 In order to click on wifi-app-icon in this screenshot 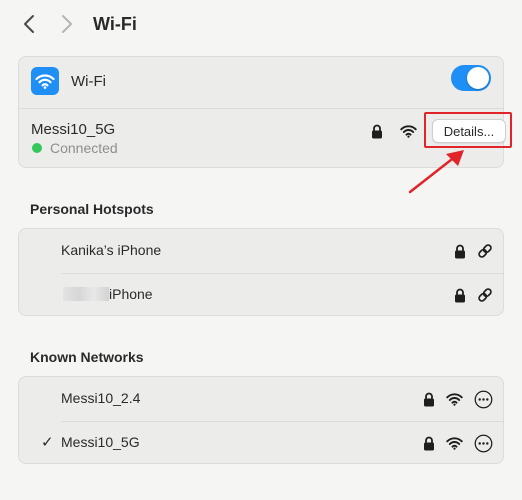, I will do `click(45, 81)`.